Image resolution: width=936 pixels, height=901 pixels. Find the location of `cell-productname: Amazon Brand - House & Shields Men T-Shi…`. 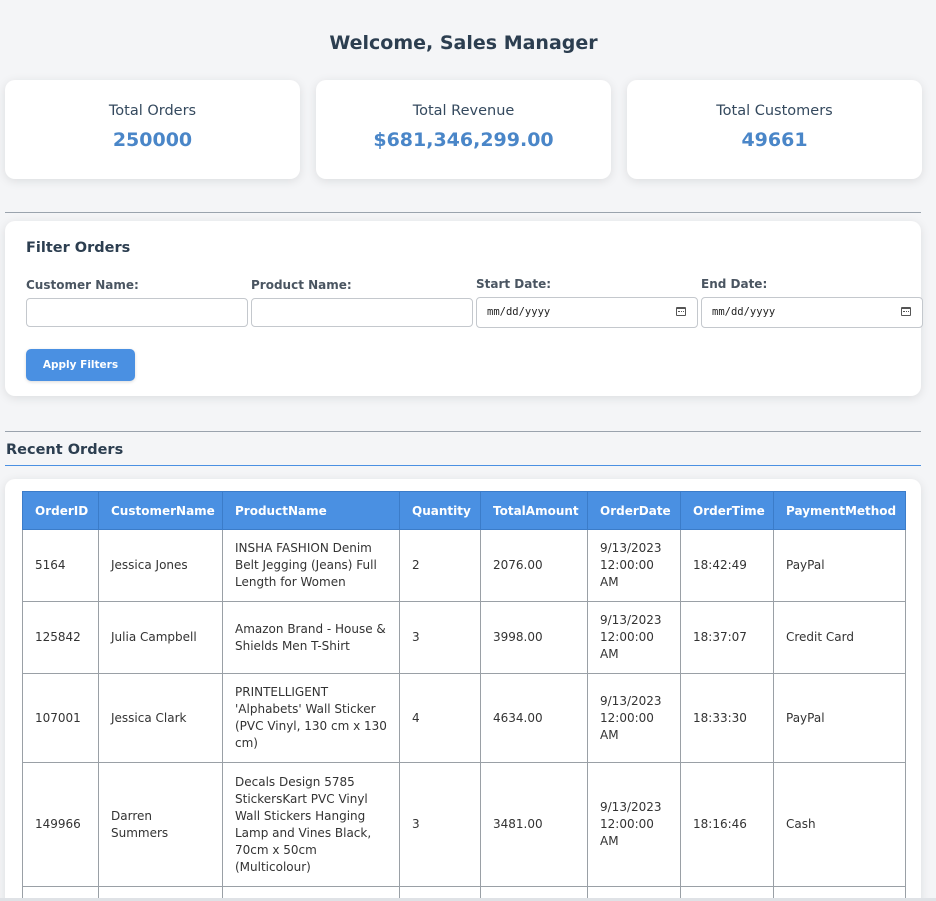

cell-productname: Amazon Brand - House & Shields Men T-Shi… is located at coordinates (311, 637).